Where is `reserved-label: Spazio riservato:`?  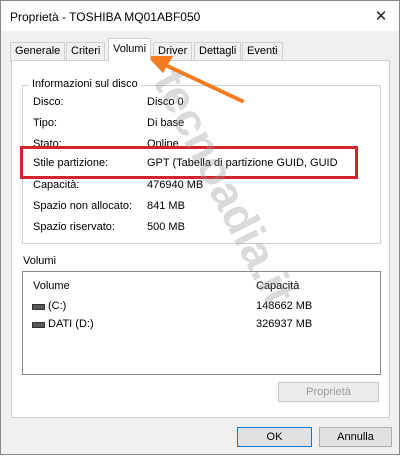 reserved-label: Spazio riservato: is located at coordinates (74, 227).